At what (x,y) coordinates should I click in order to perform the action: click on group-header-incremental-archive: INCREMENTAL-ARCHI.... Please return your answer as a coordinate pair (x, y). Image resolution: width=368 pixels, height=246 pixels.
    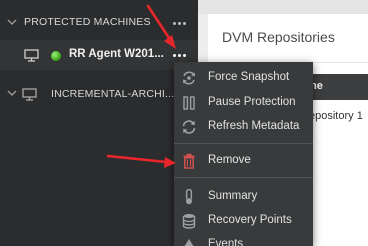
    Looking at the image, I should click on (99, 94).